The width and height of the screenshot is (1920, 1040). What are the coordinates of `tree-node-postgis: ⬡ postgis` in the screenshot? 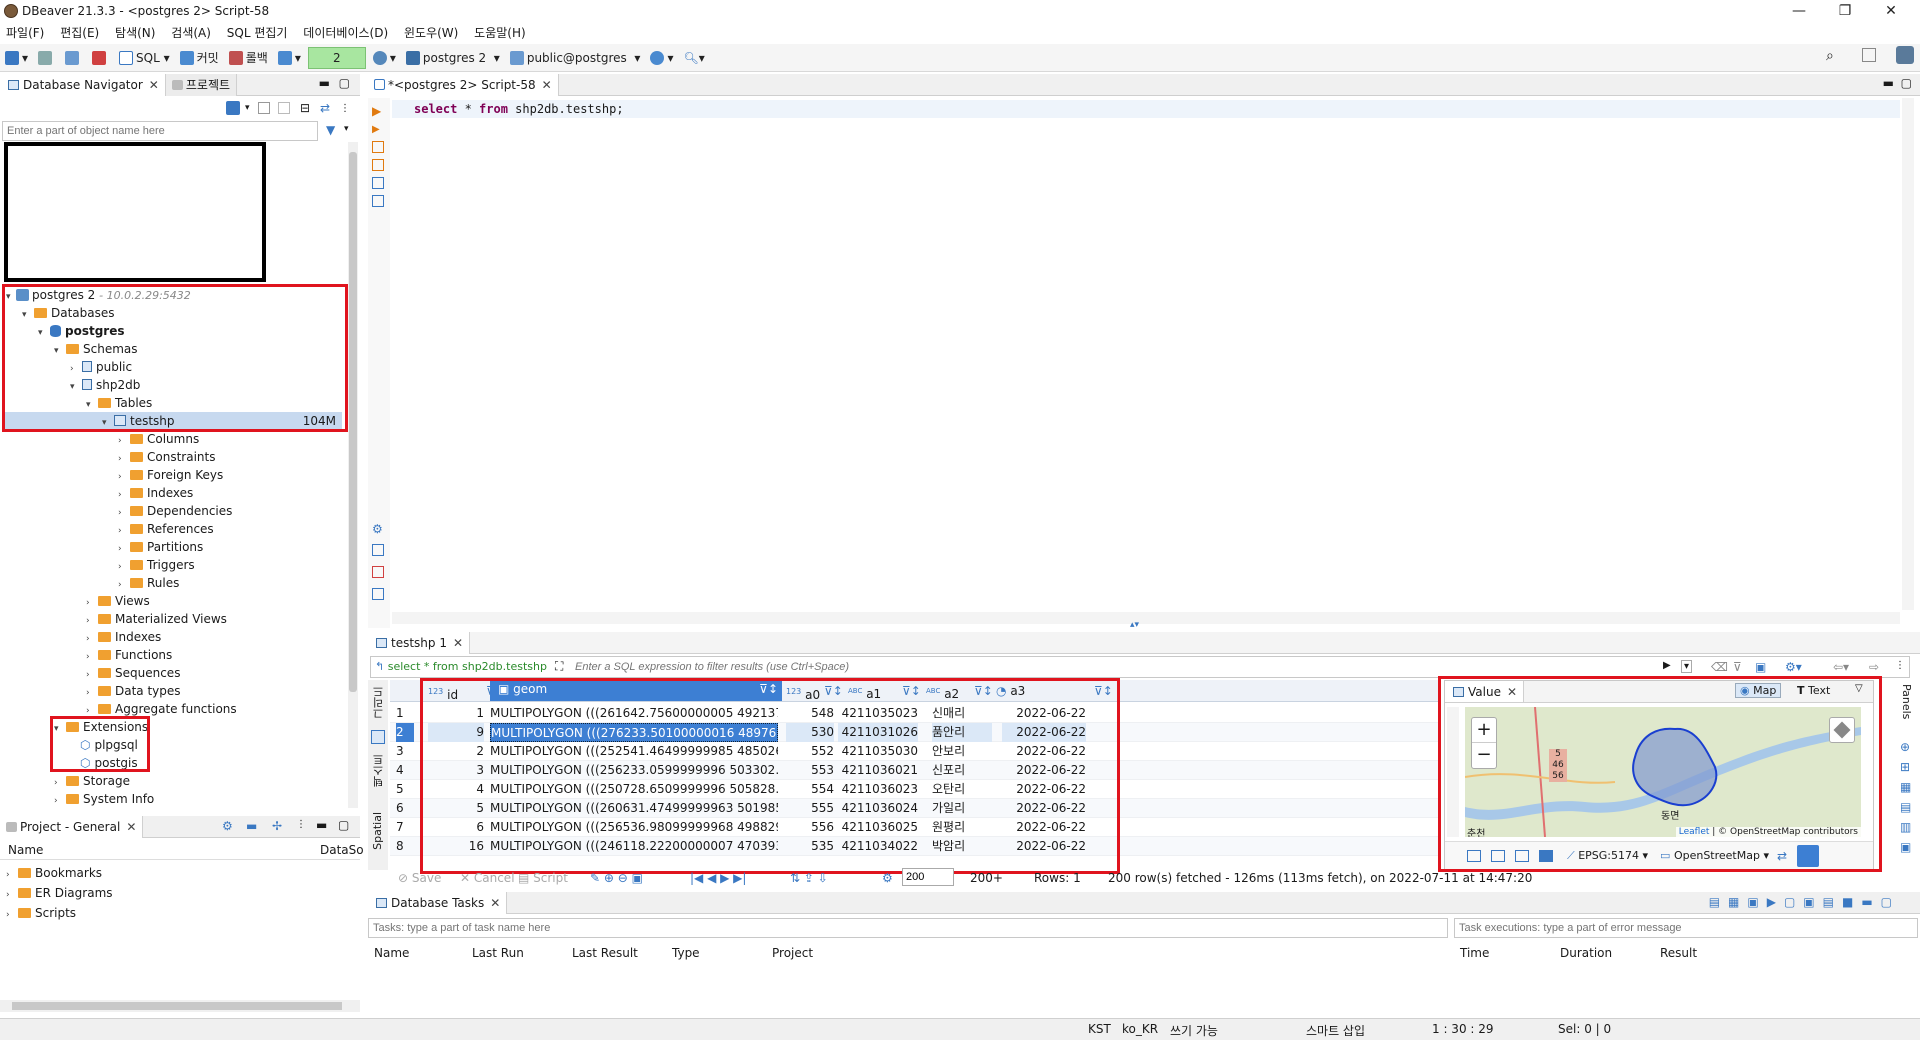 It's located at (109, 763).